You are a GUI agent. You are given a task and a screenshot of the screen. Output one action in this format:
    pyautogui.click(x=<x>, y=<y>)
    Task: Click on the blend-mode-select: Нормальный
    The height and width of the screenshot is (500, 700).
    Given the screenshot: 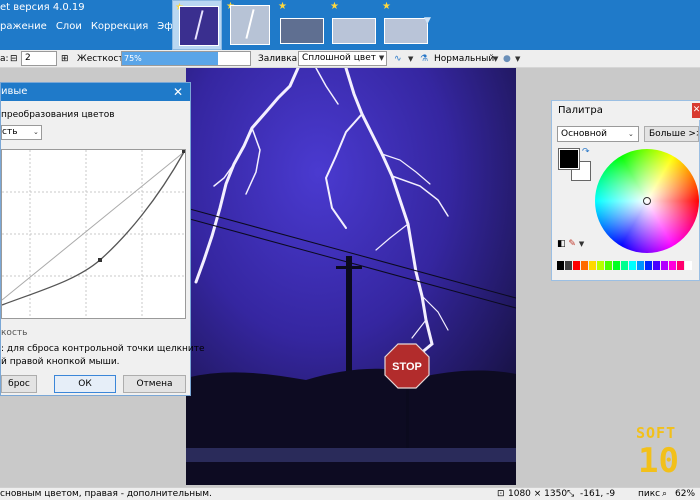 What is the action you would take?
    pyautogui.click(x=464, y=59)
    